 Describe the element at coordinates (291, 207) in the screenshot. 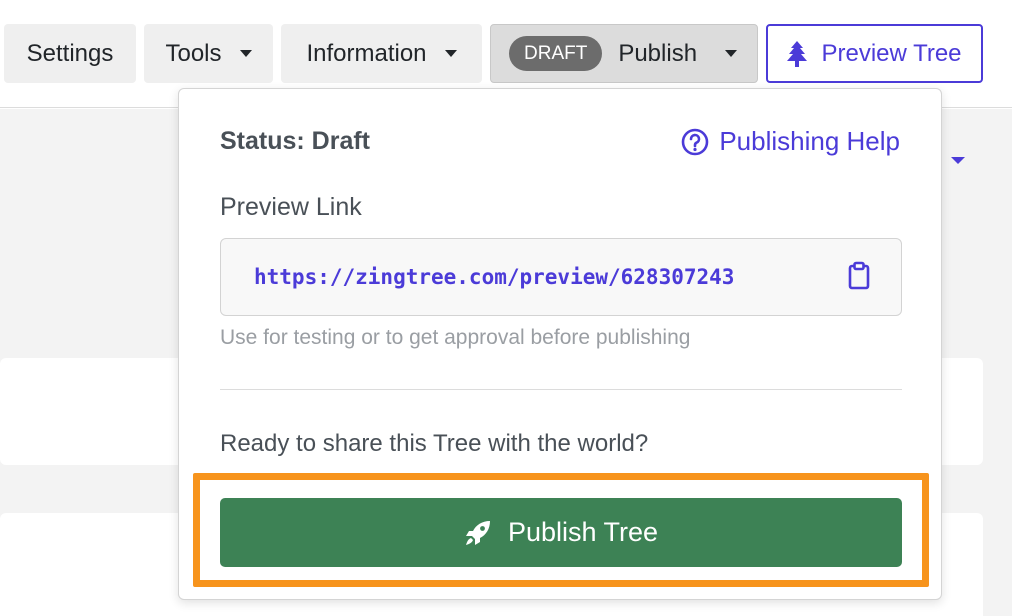

I see `preview-link-label: Preview Link` at that location.